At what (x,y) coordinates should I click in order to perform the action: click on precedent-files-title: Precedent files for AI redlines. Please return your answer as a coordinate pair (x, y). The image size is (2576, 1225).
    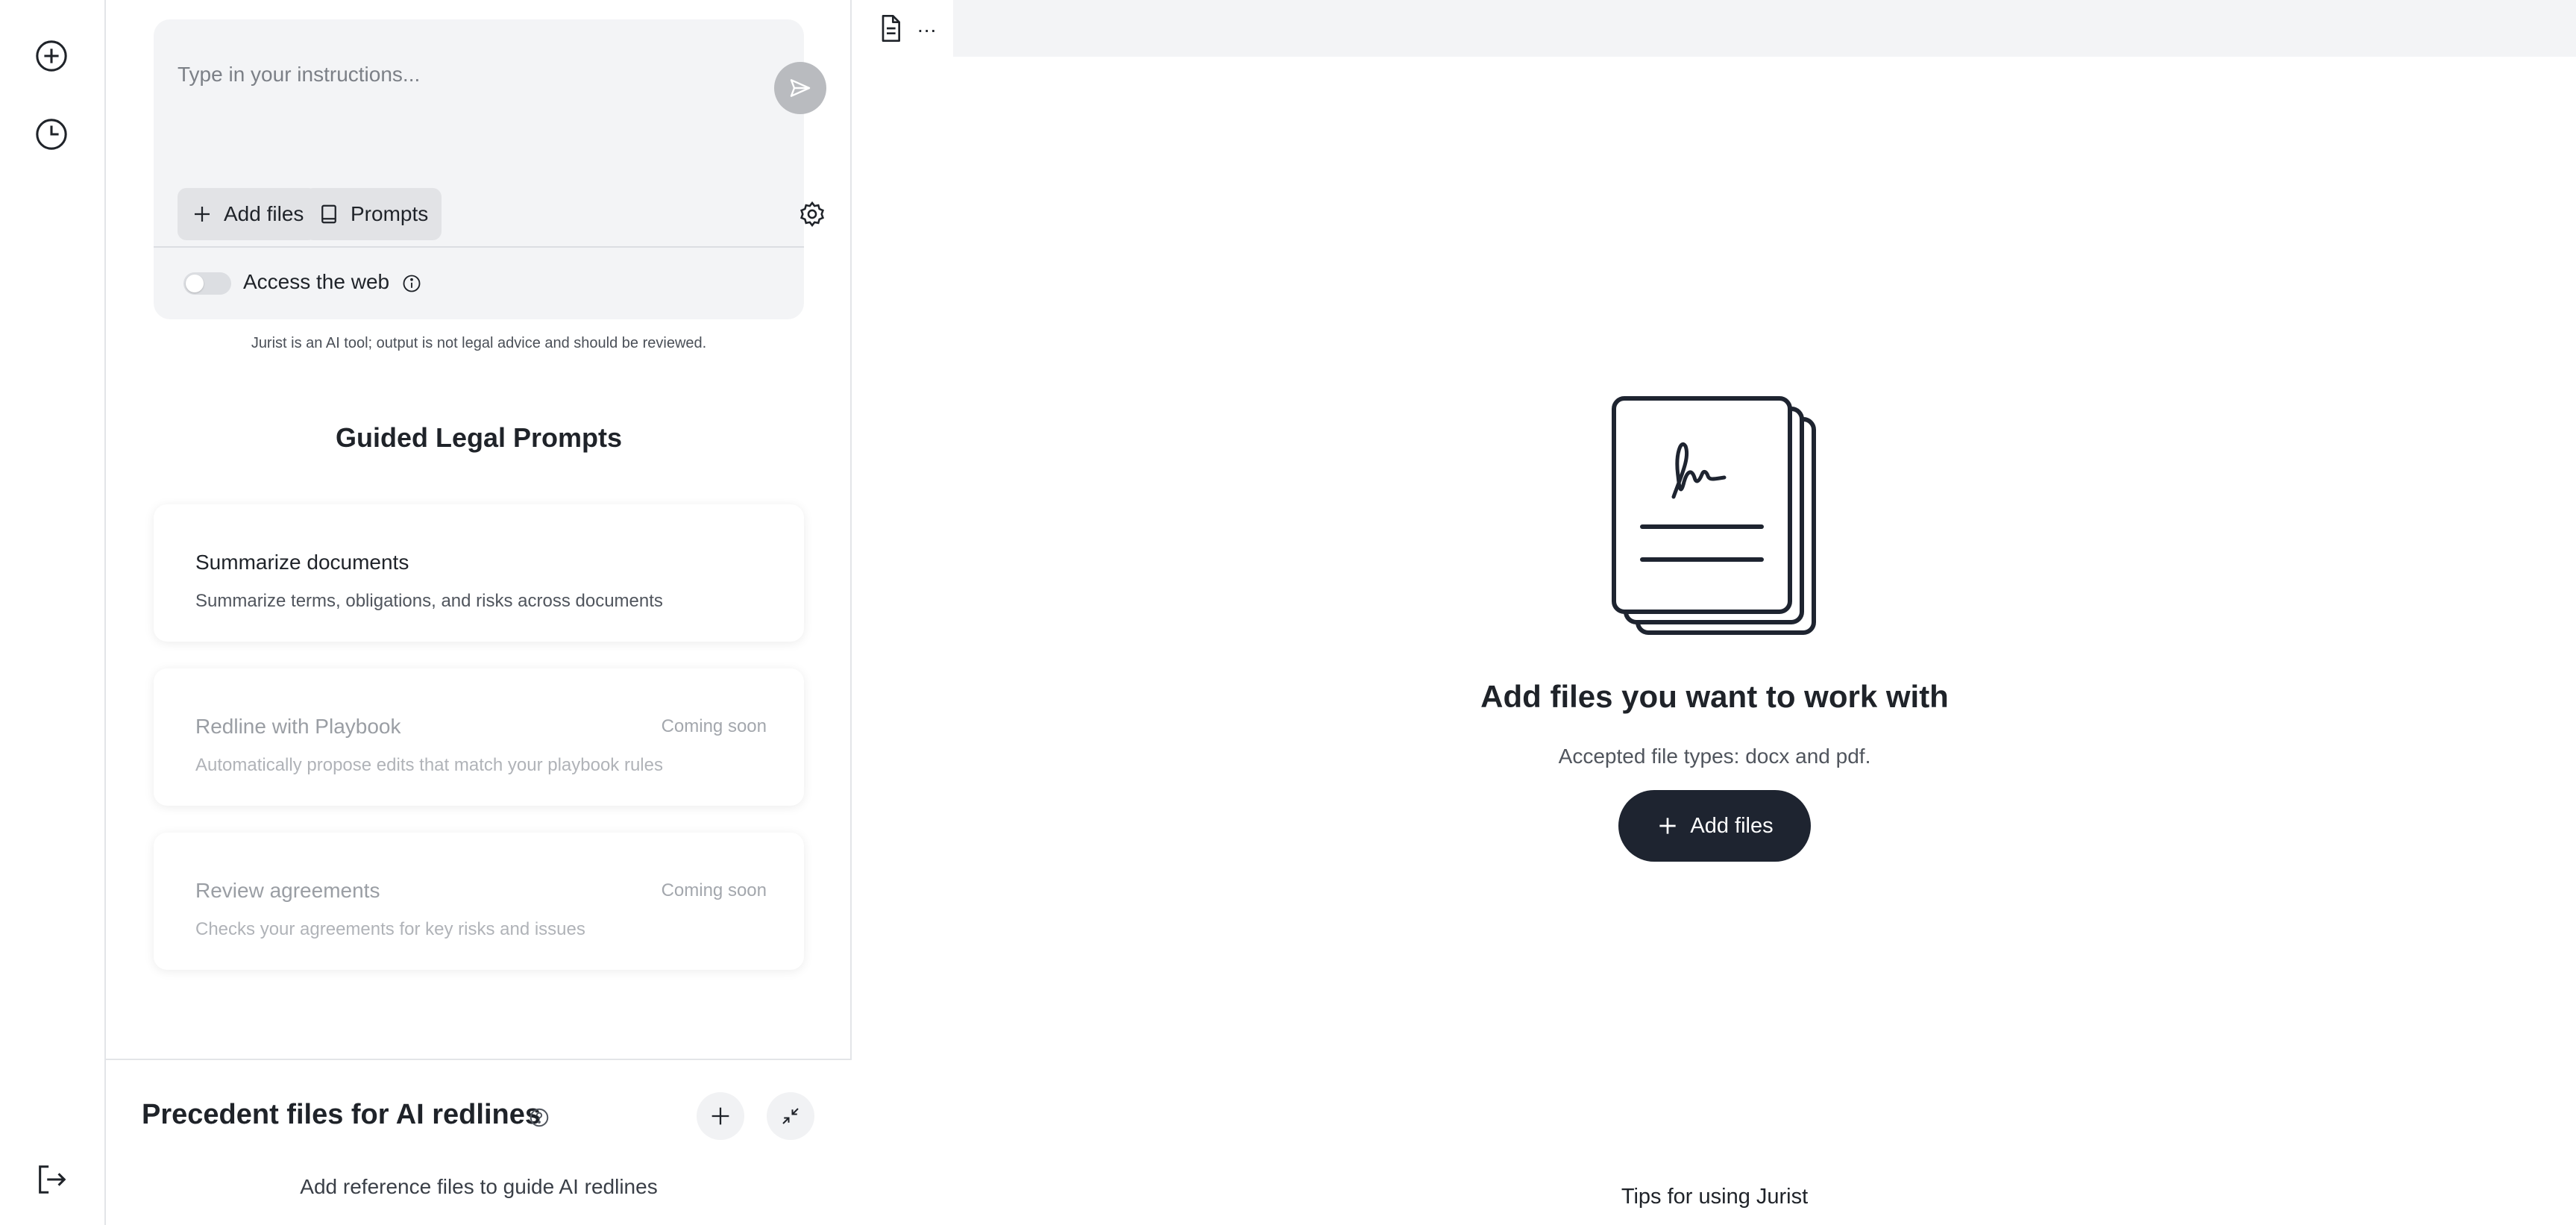
    Looking at the image, I should click on (341, 1114).